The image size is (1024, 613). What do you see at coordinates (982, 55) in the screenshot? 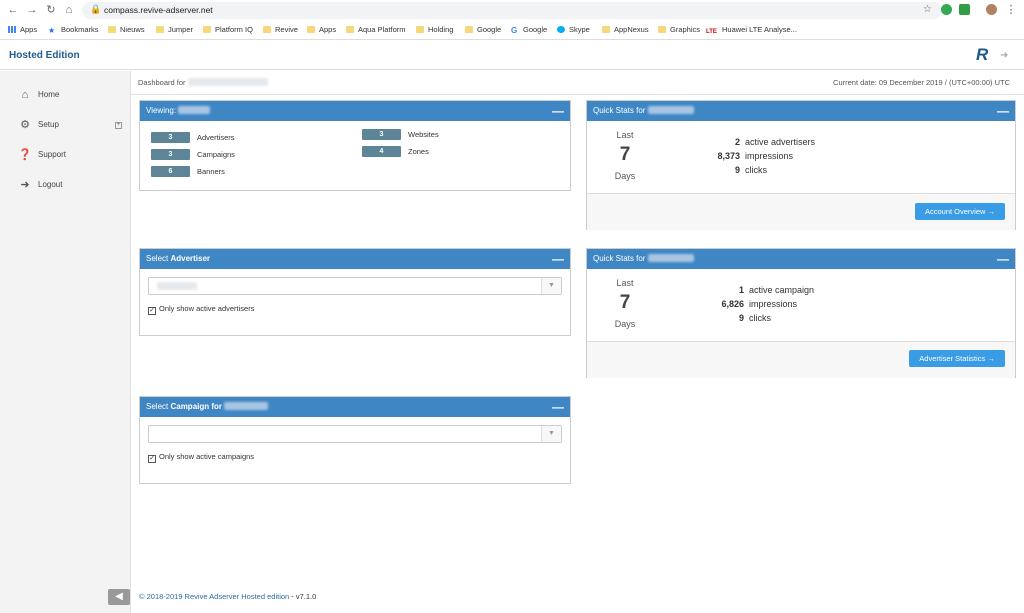
I see `revive-logo: R` at bounding box center [982, 55].